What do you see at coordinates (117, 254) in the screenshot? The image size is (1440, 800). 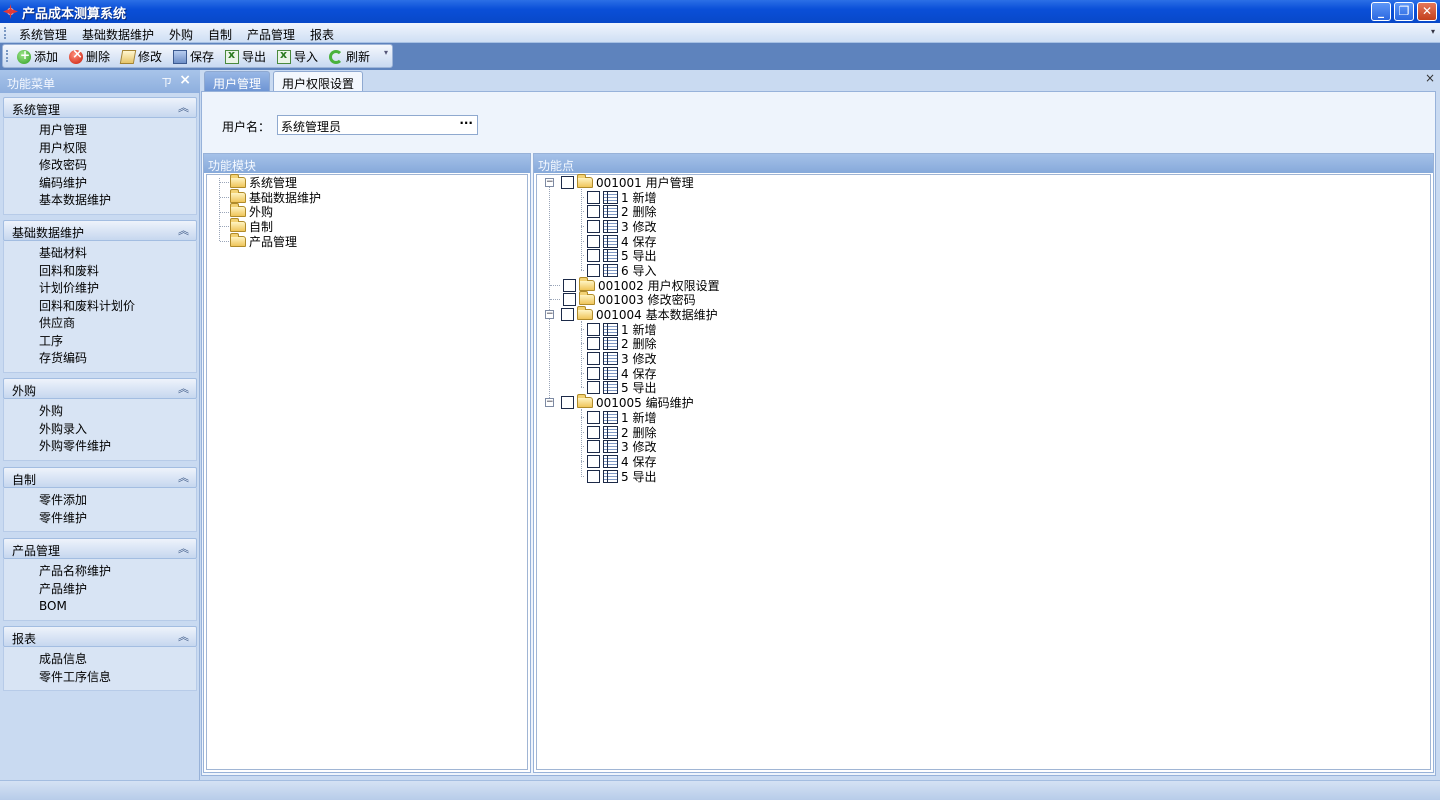 I see `nav-item-basic-material: 基础材料` at bounding box center [117, 254].